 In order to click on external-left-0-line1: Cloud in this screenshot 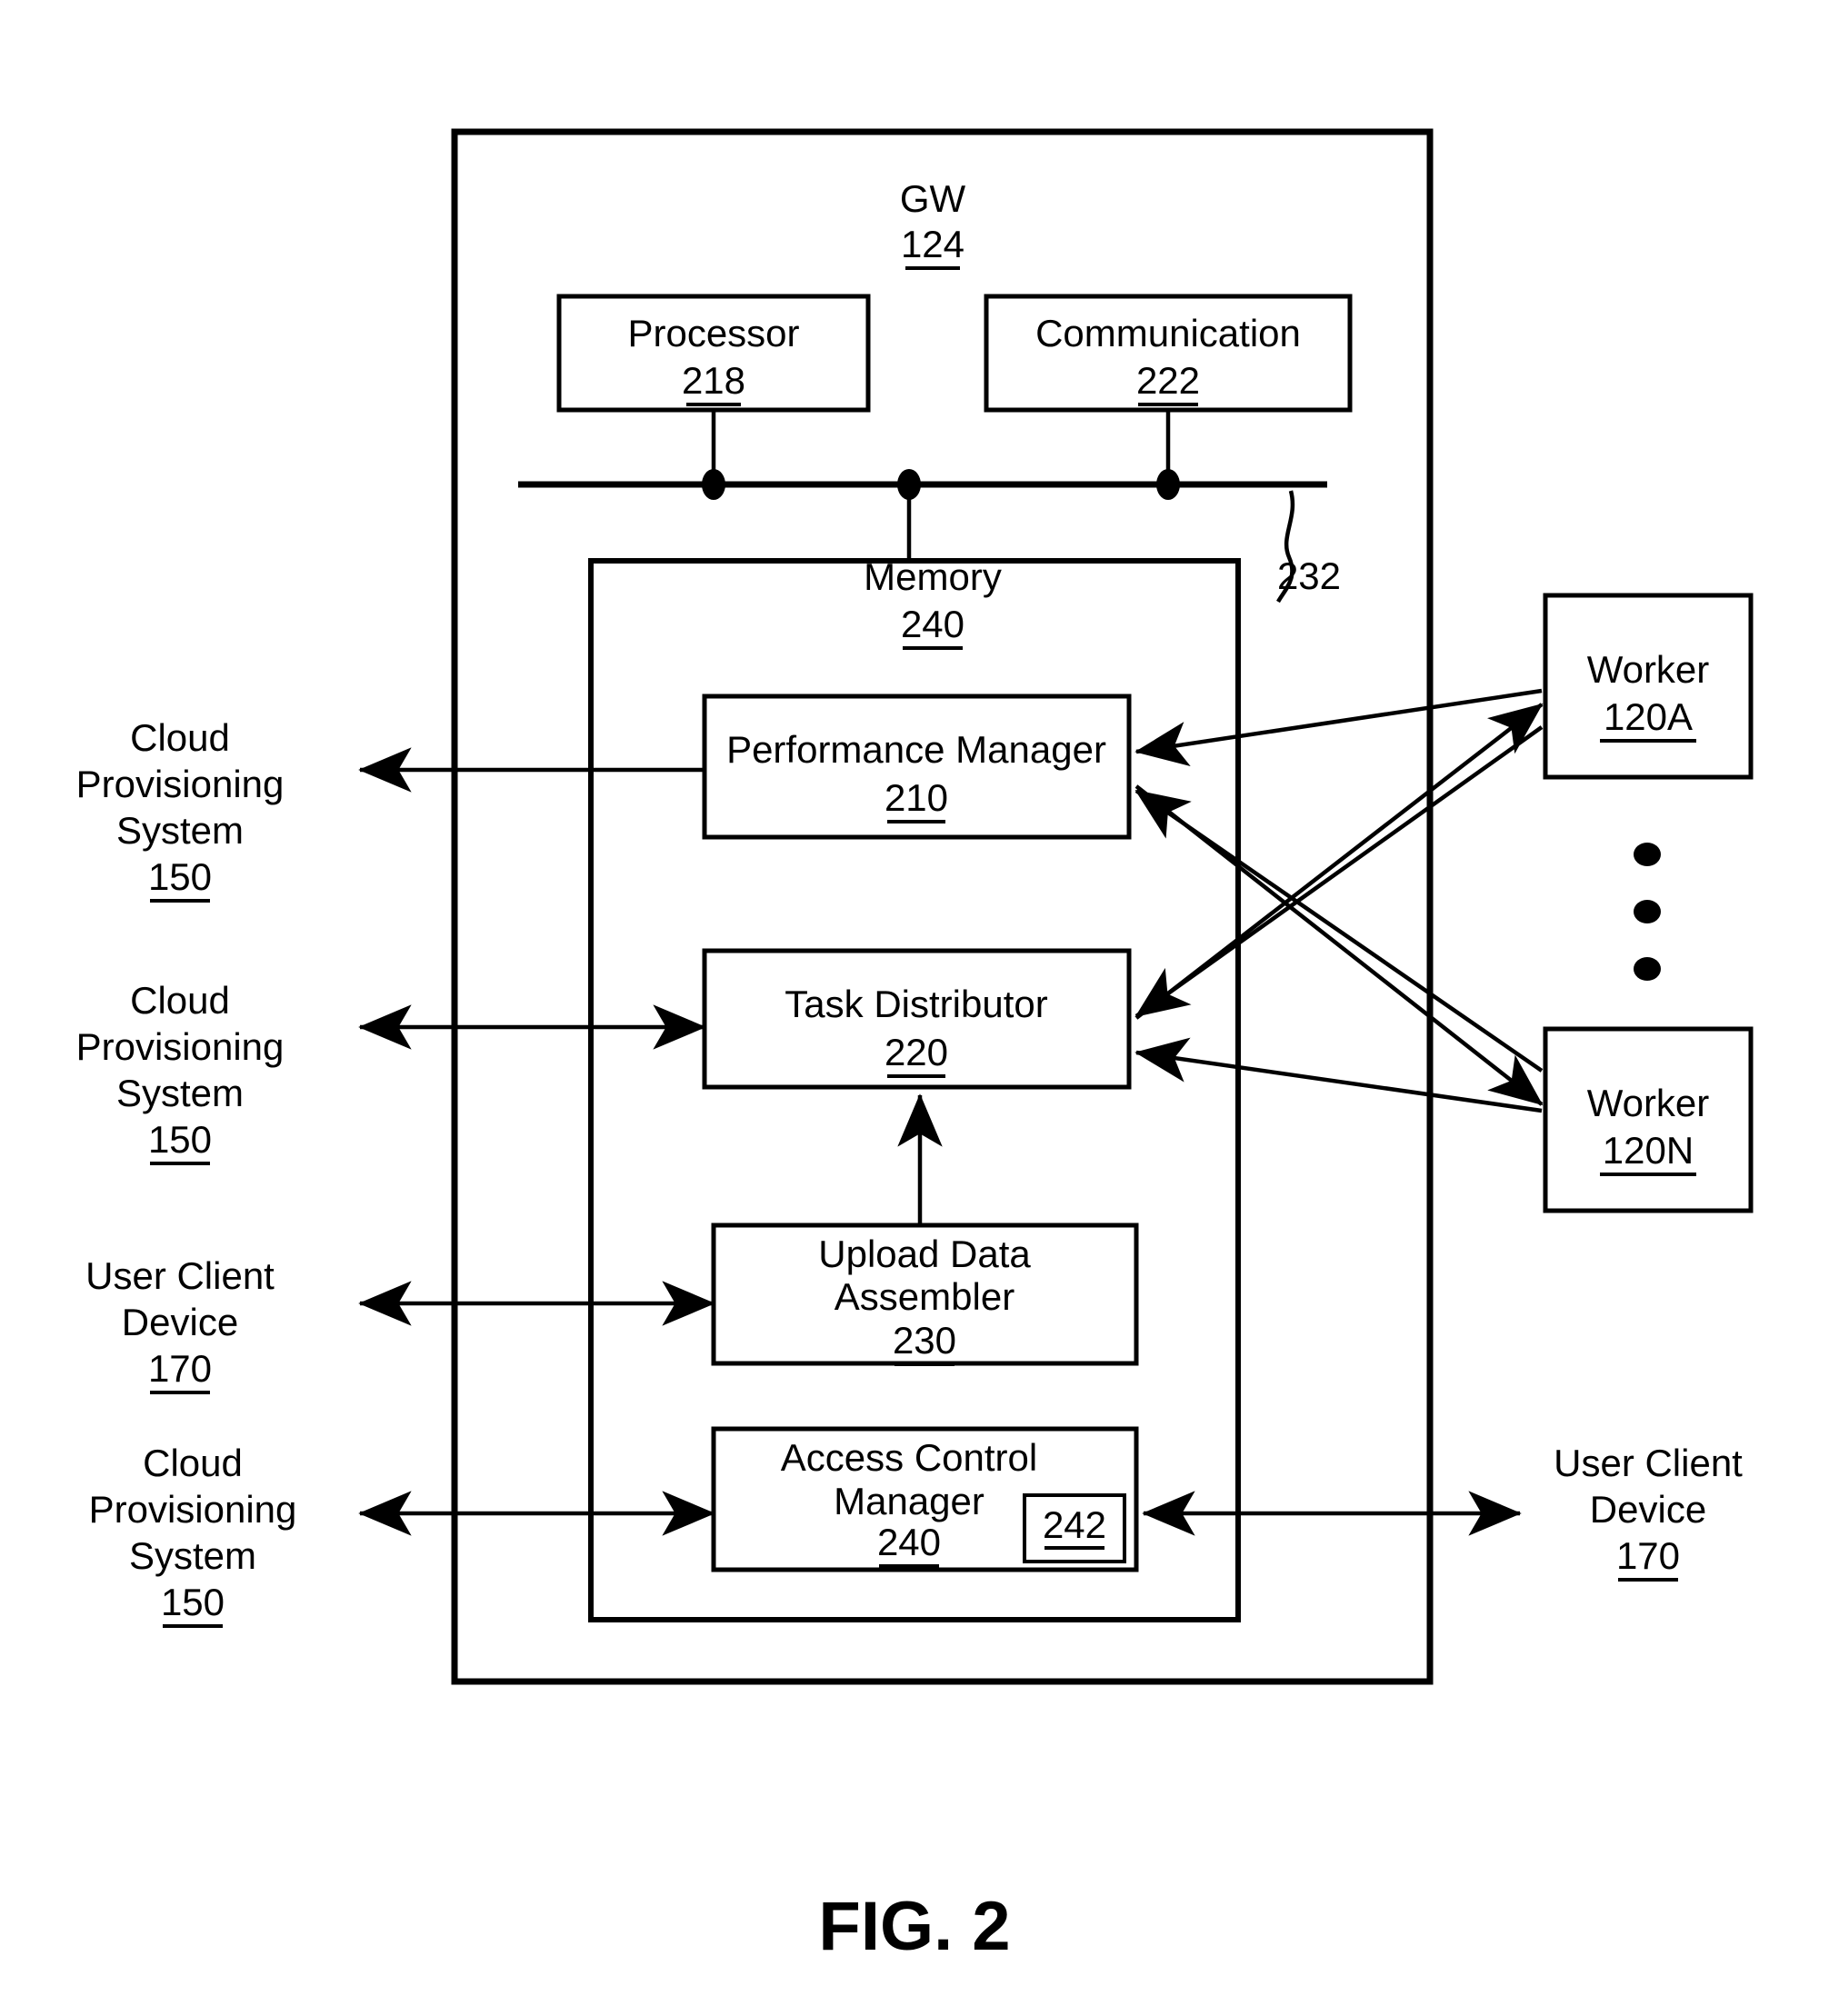, I will do `click(180, 737)`.